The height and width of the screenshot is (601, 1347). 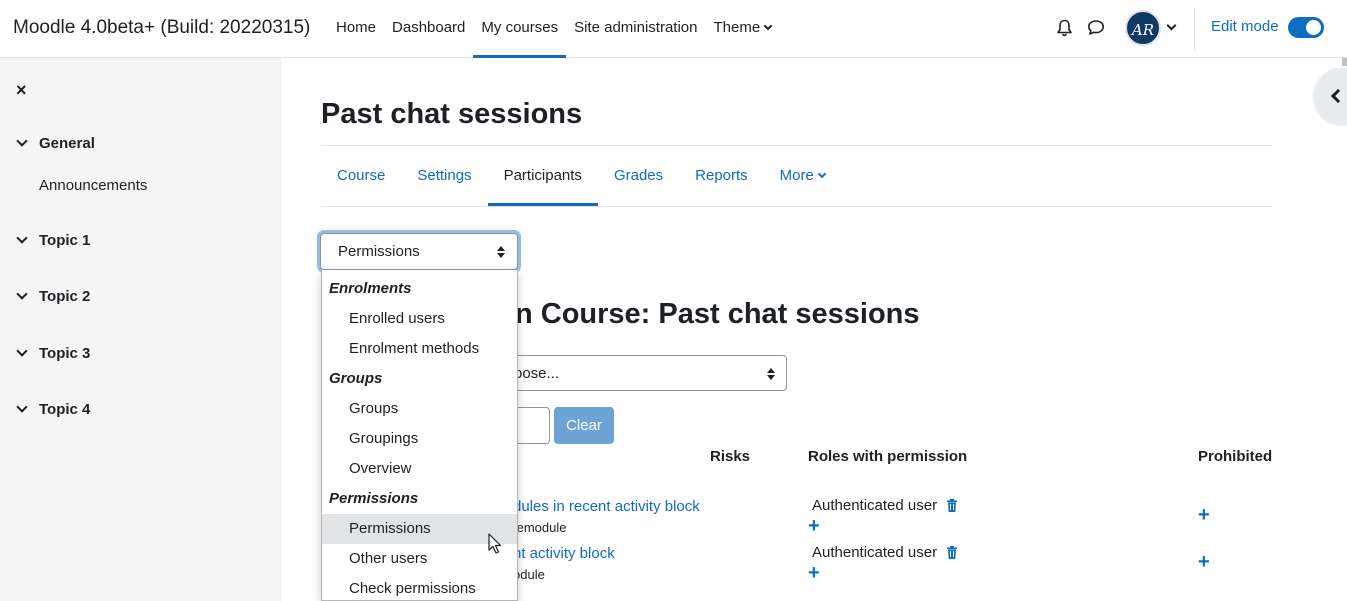 I want to click on nav-my-courses: My courses, so click(x=519, y=29).